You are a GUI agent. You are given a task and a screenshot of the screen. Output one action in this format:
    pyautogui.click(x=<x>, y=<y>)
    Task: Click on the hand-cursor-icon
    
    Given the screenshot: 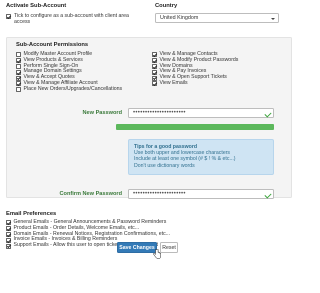 What is the action you would take?
    pyautogui.click(x=157, y=254)
    